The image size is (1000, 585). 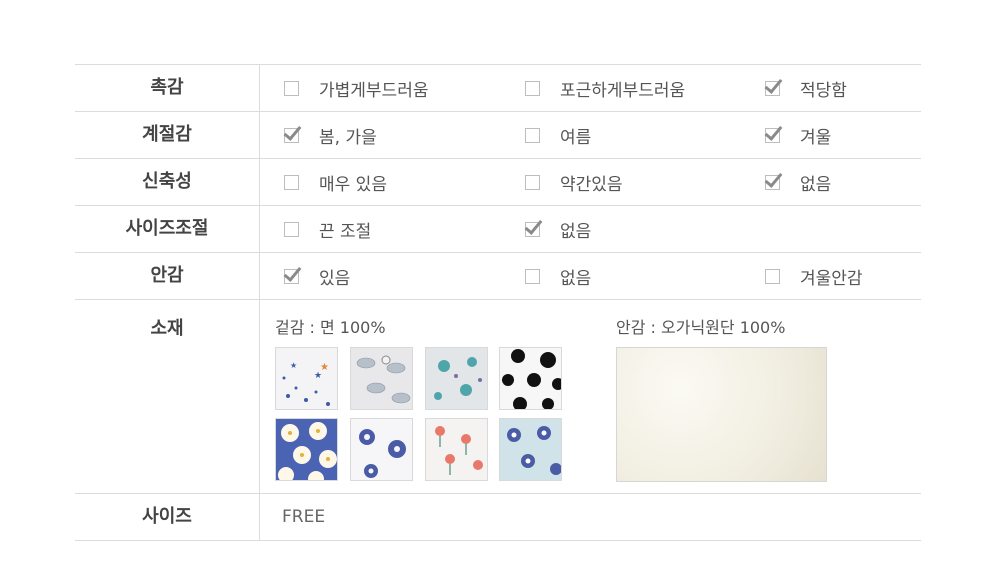 I want to click on row-label: 소재, so click(x=167, y=396).